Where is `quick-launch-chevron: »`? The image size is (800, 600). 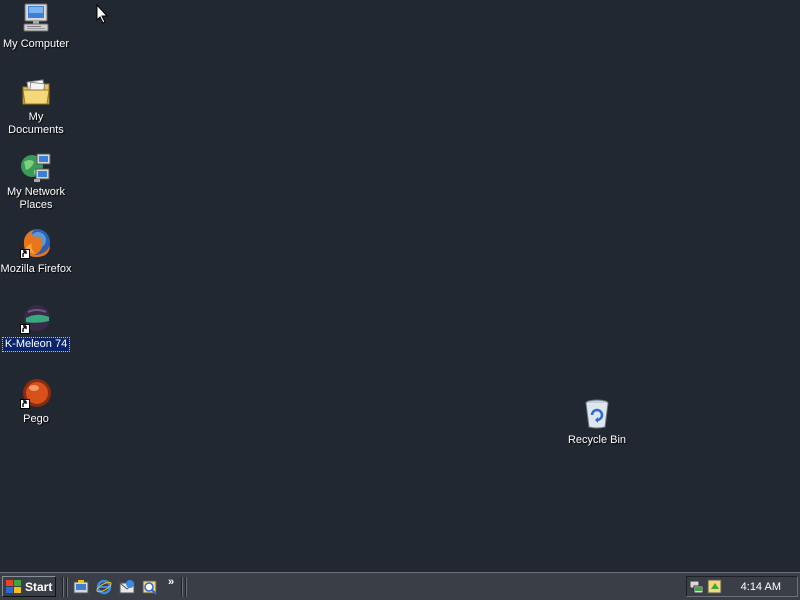 quick-launch-chevron: » is located at coordinates (171, 582).